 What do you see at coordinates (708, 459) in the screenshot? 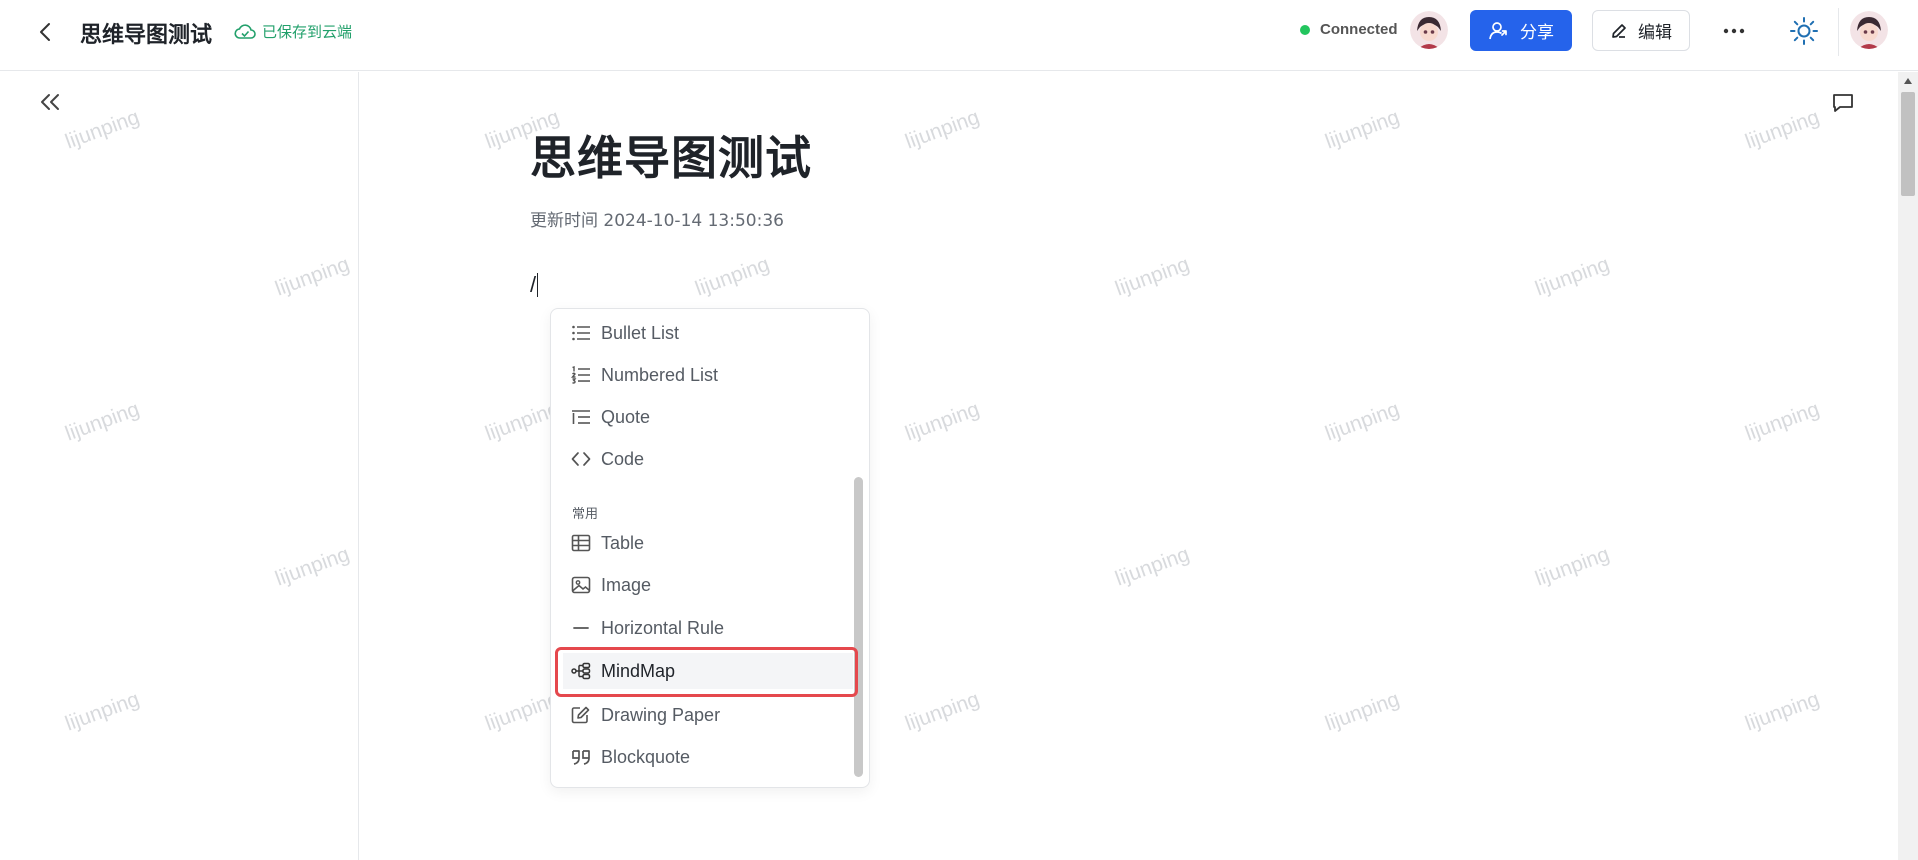
I see `menu-item-code: Code` at bounding box center [708, 459].